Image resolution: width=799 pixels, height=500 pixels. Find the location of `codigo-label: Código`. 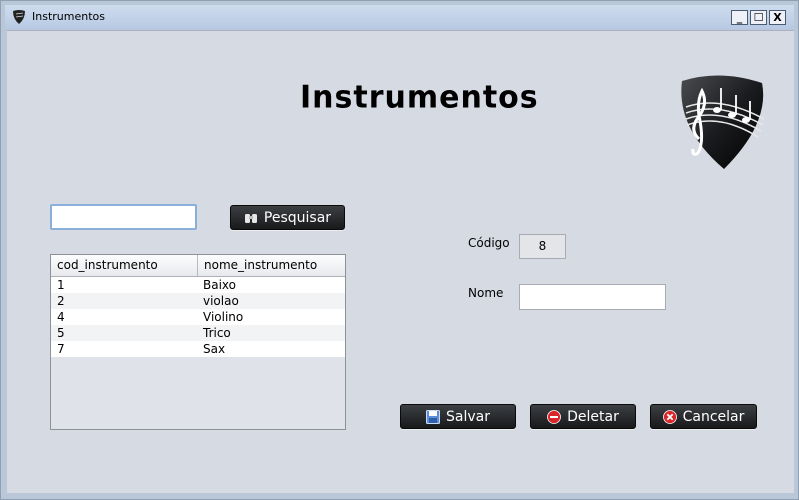

codigo-label: Código is located at coordinates (489, 243).